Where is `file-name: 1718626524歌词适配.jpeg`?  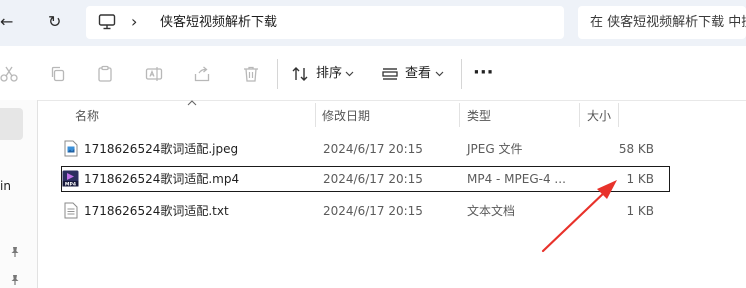
file-name: 1718626524歌词适配.jpeg is located at coordinates (161, 149).